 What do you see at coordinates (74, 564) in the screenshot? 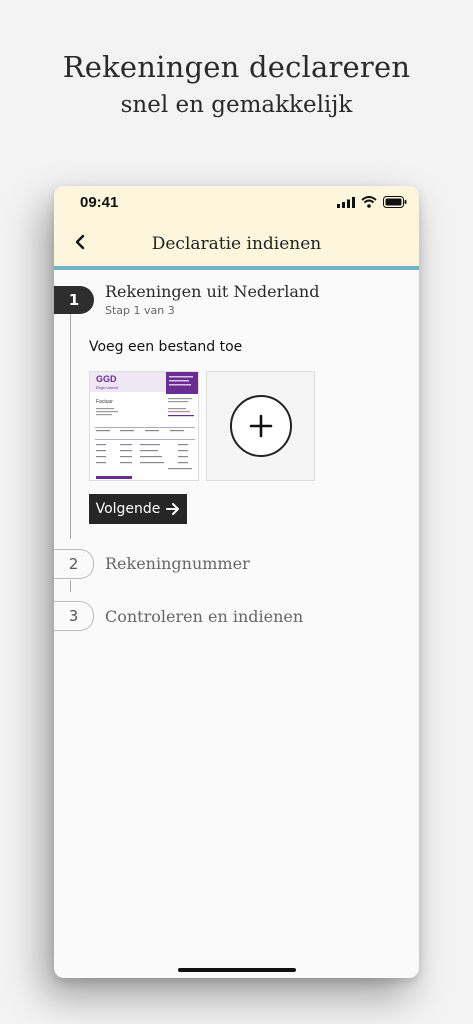
I see `step-badge-2: 2` at bounding box center [74, 564].